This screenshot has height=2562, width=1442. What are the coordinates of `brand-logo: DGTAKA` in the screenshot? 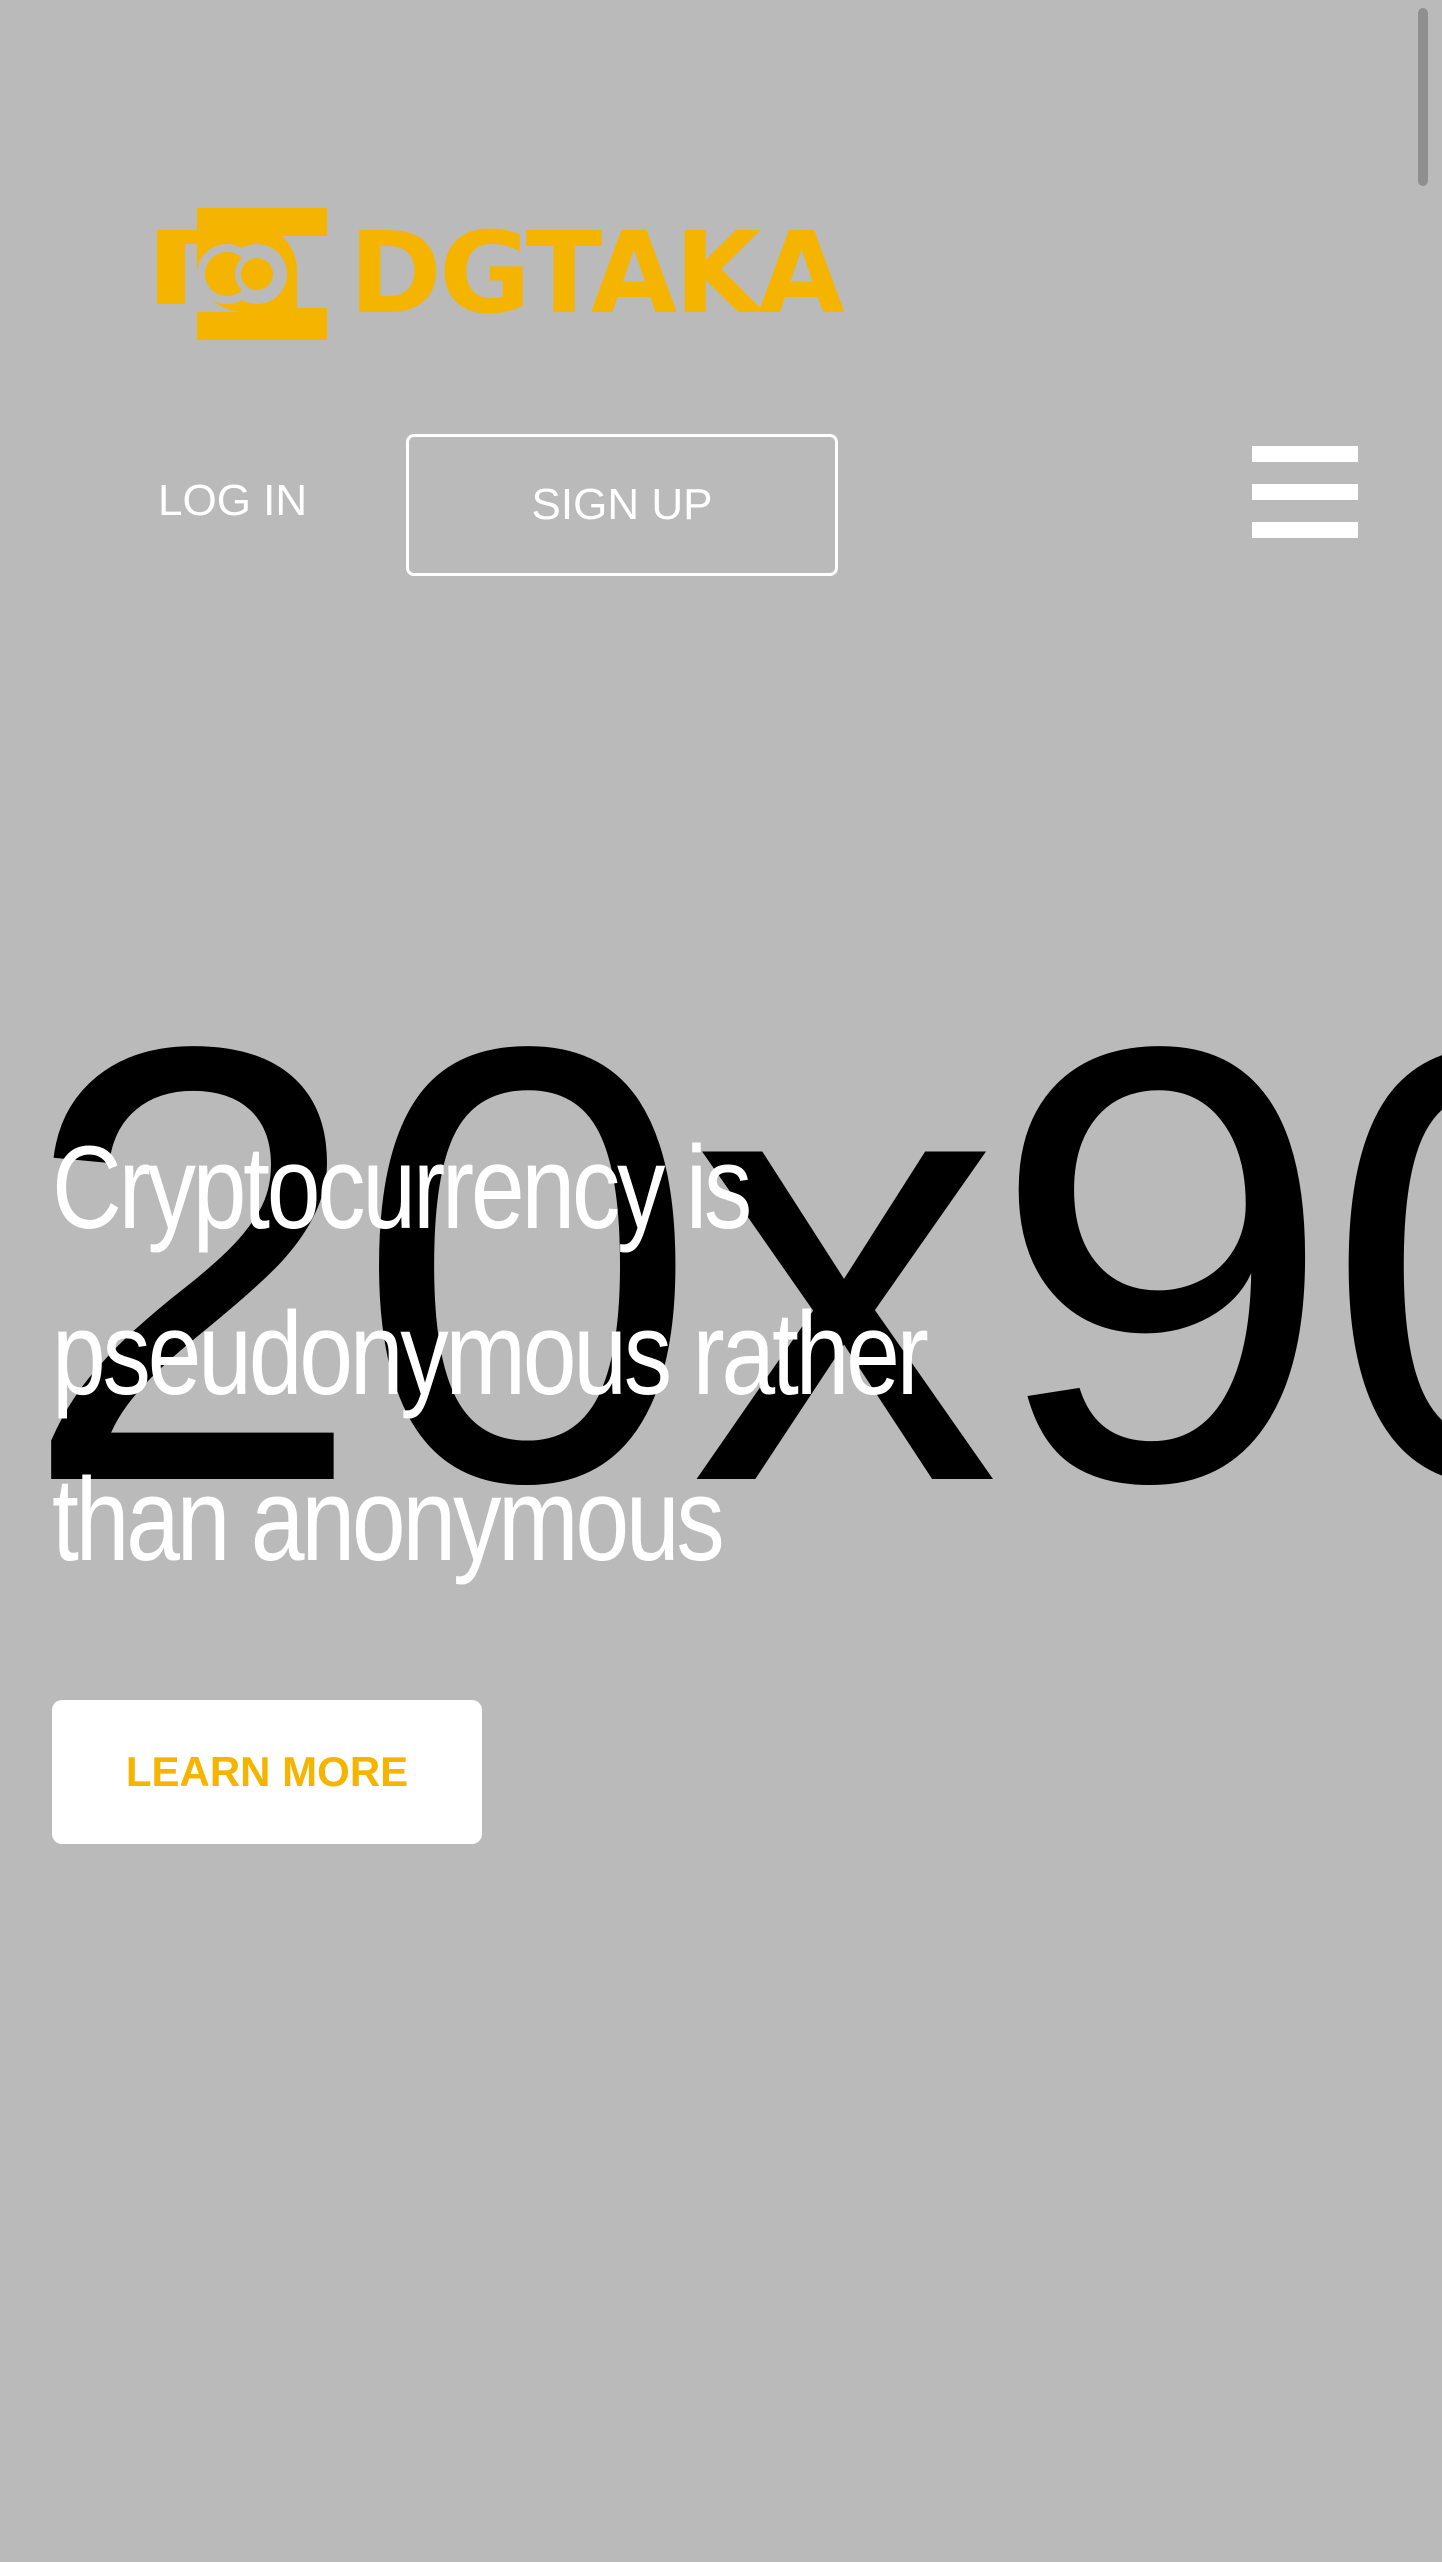 It's located at (501, 274).